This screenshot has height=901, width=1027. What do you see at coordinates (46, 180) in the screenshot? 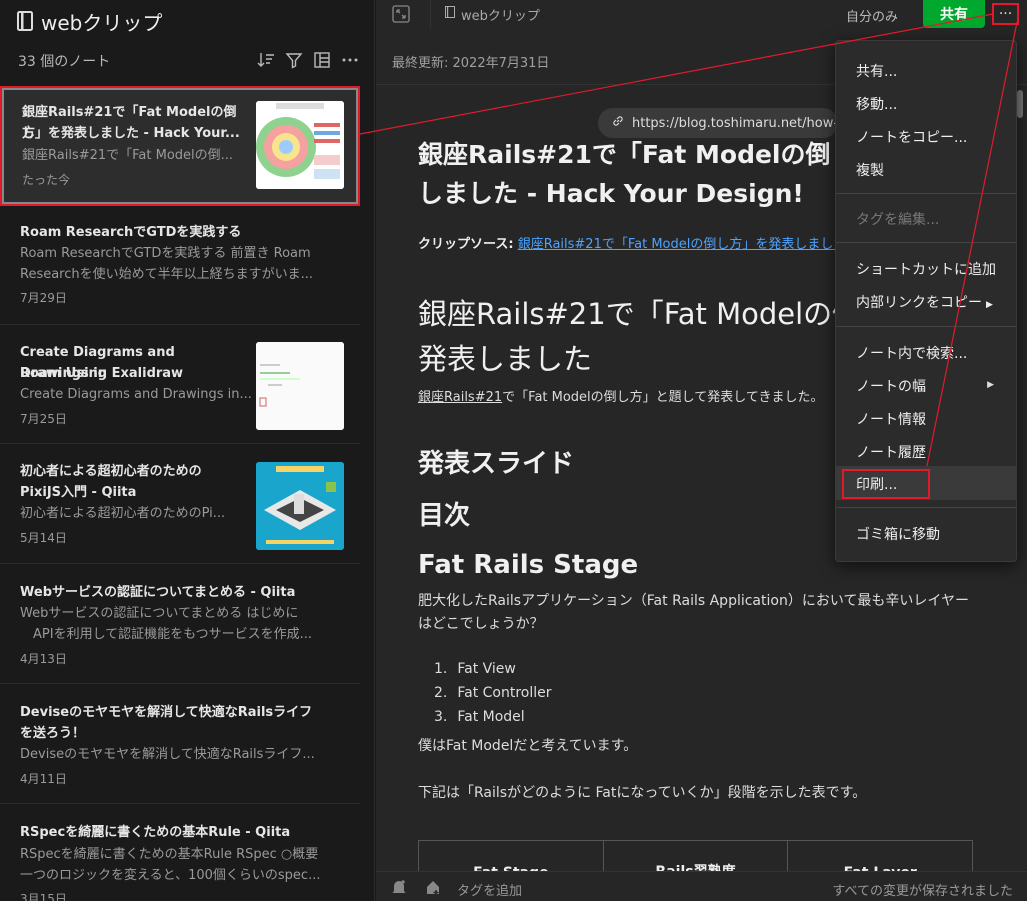
I see `note-date: たった今` at bounding box center [46, 180].